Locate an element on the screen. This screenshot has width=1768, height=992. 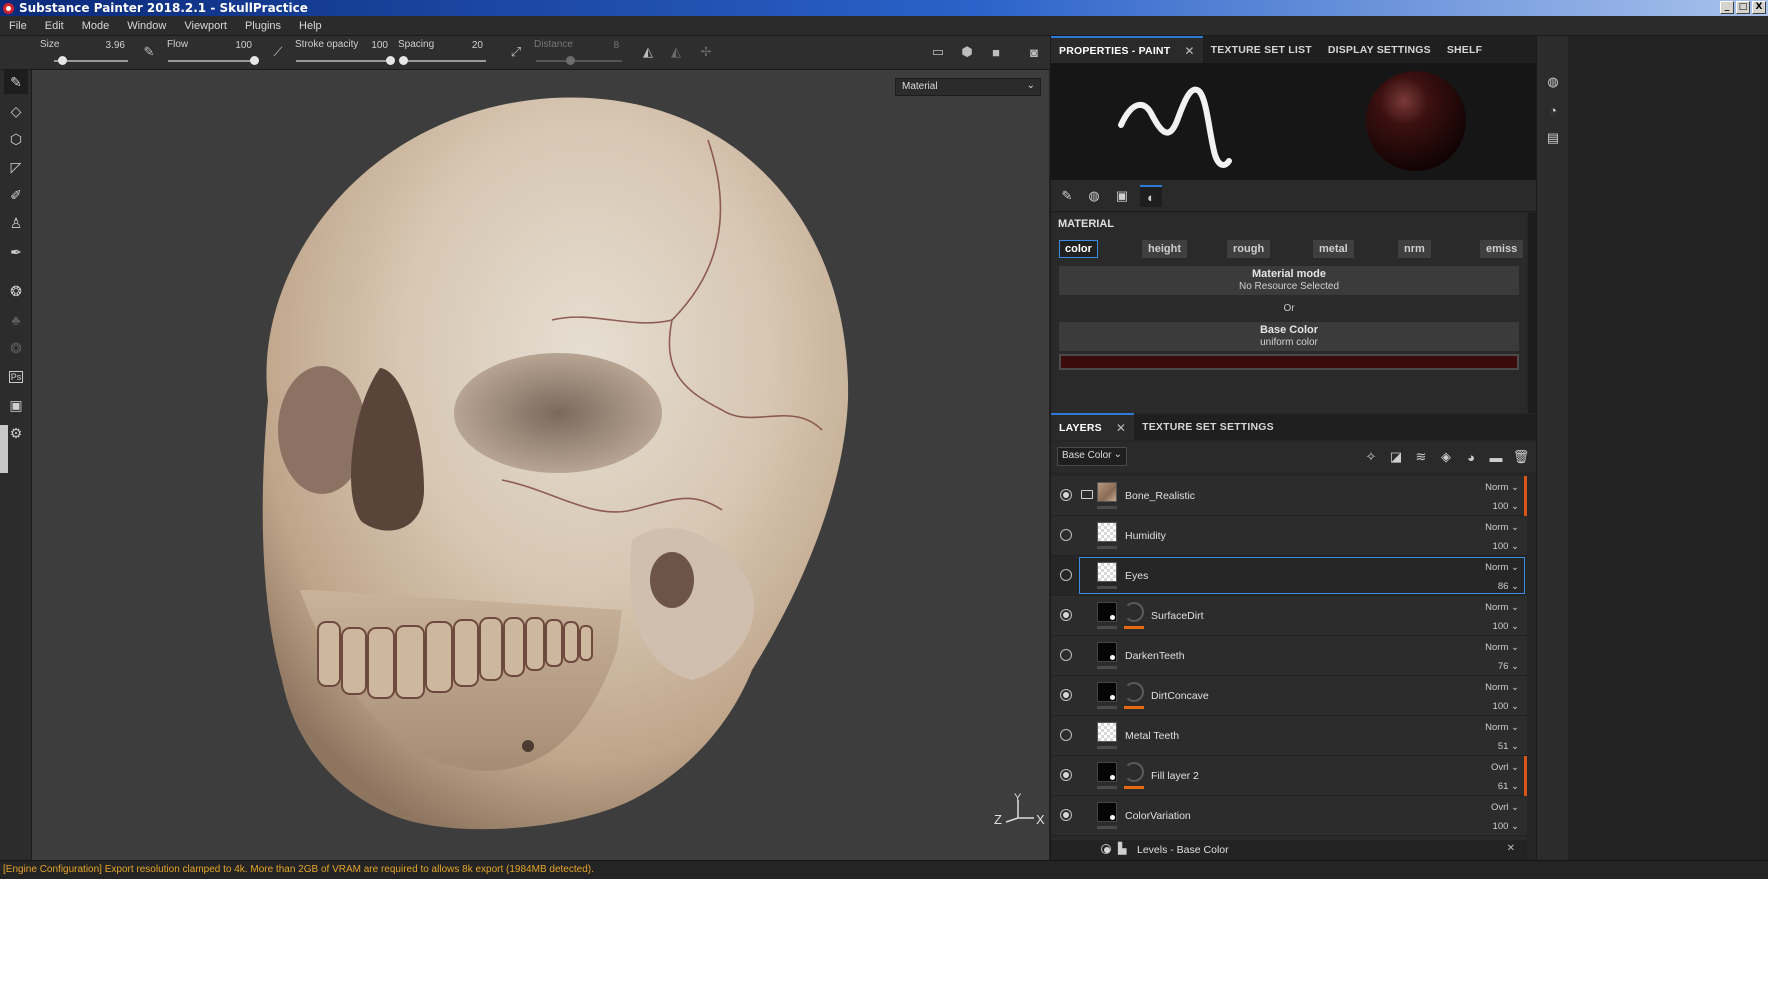
layer-name: SurfaceDirt is located at coordinates (1177, 616).